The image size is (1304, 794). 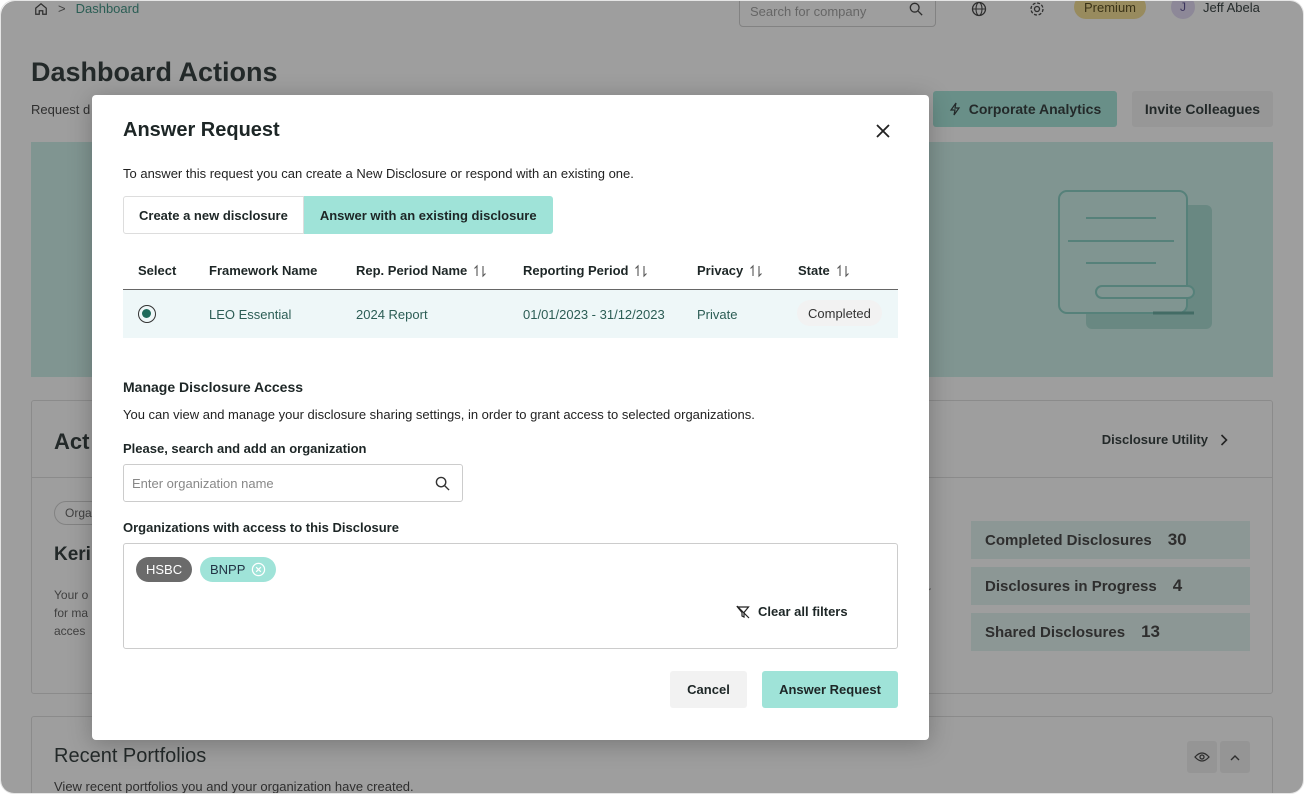 What do you see at coordinates (743, 611) in the screenshot?
I see `clear-filter-icon` at bounding box center [743, 611].